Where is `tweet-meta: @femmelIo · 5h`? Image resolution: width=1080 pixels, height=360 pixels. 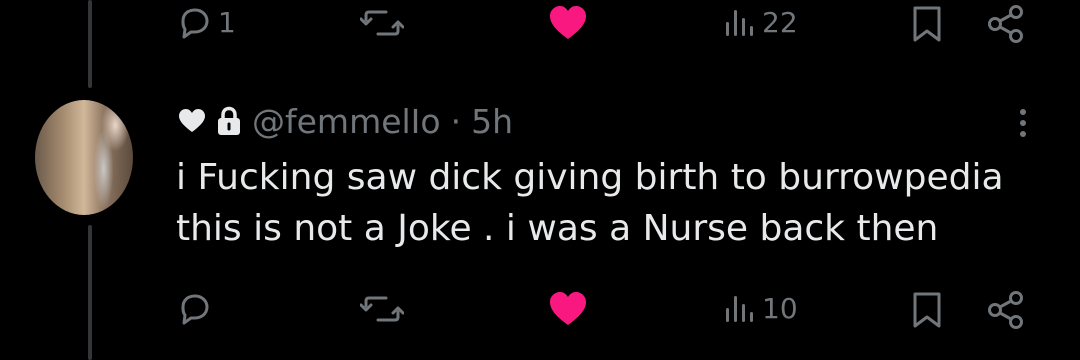
tweet-meta: @femmelIo · 5h is located at coordinates (345, 121).